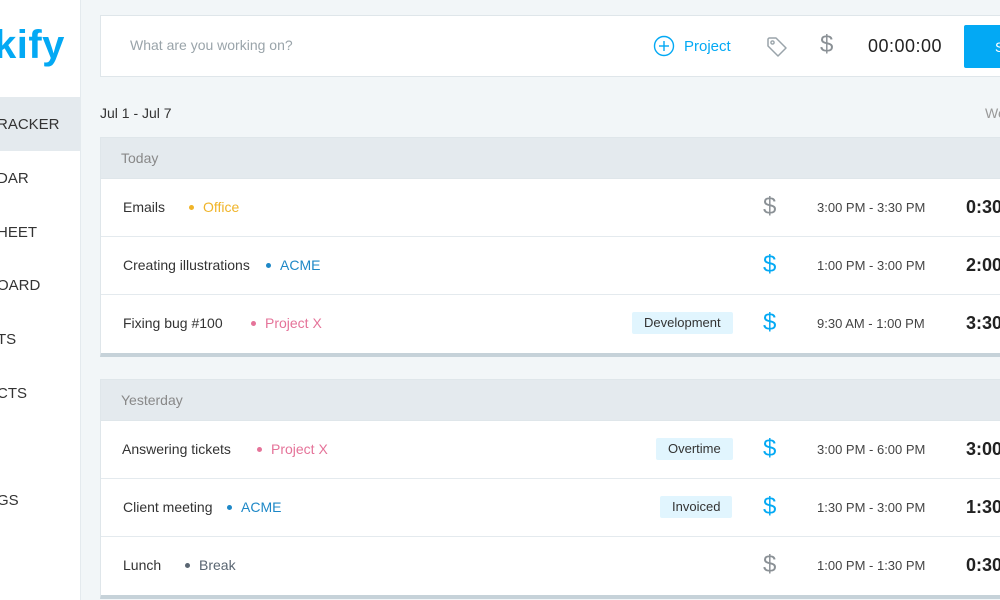 The image size is (1000, 600). Describe the element at coordinates (550, 46) in the screenshot. I see `timer-bar: Project $ 00:00:00 S` at that location.